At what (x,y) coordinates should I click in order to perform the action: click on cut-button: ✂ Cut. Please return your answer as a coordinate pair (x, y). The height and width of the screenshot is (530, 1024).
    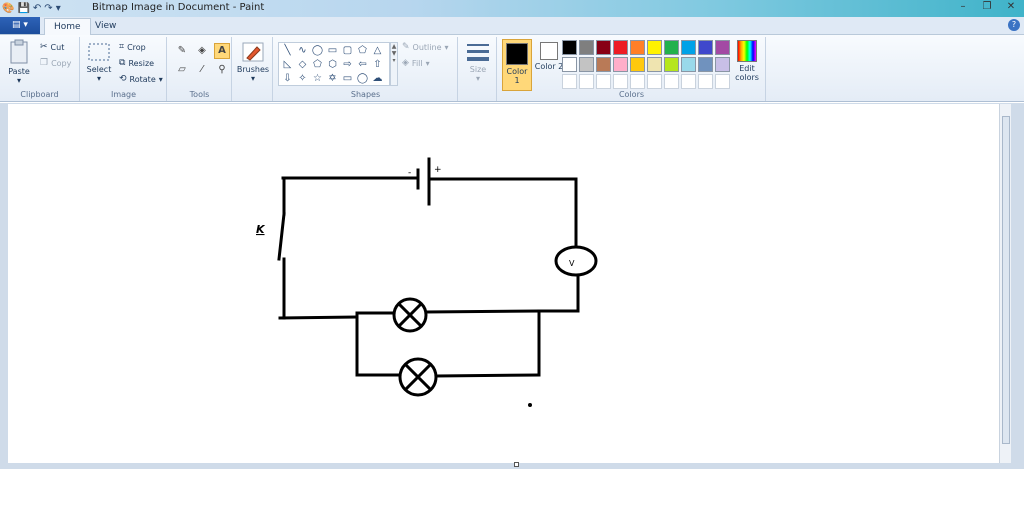
    Looking at the image, I should click on (52, 47).